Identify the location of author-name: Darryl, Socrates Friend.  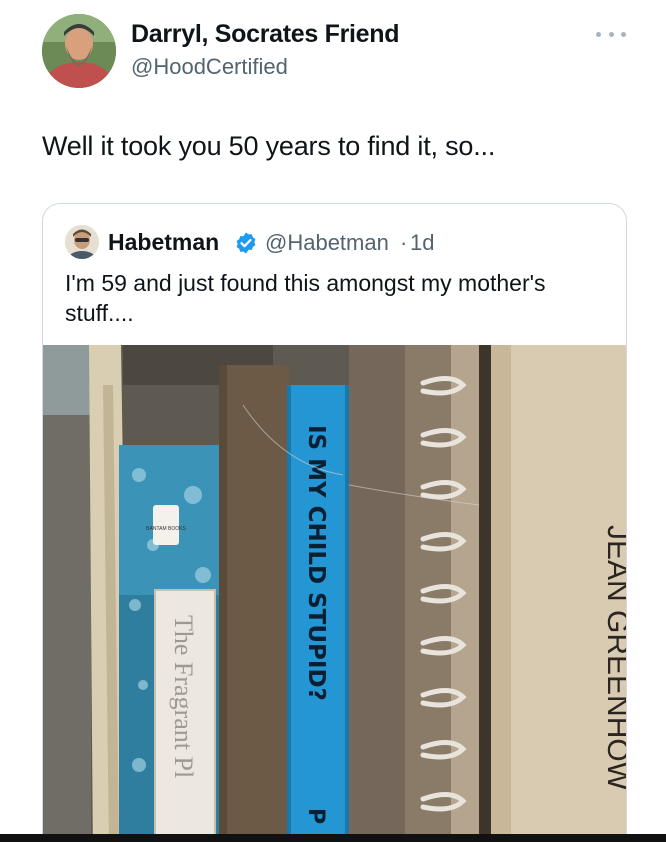
(265, 34).